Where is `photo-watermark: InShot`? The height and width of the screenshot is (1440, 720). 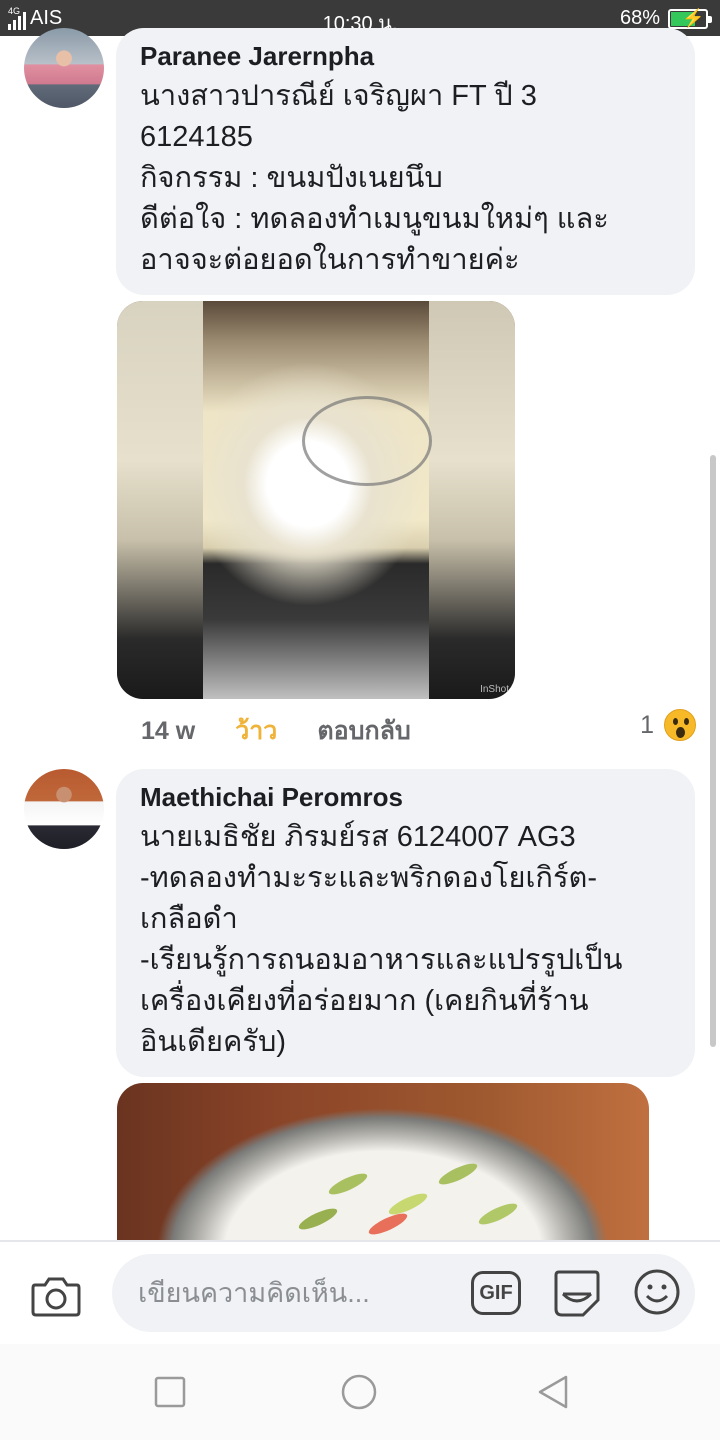
photo-watermark: InShot is located at coordinates (494, 689).